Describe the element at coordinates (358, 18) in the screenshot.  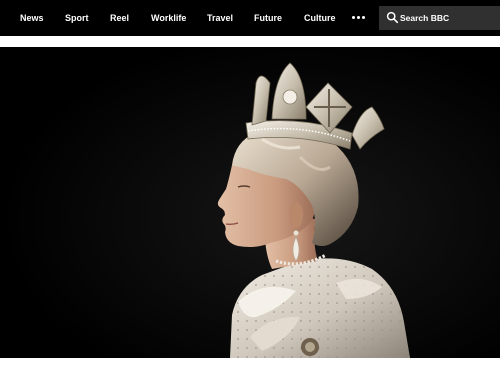
I see `more-menu-button` at that location.